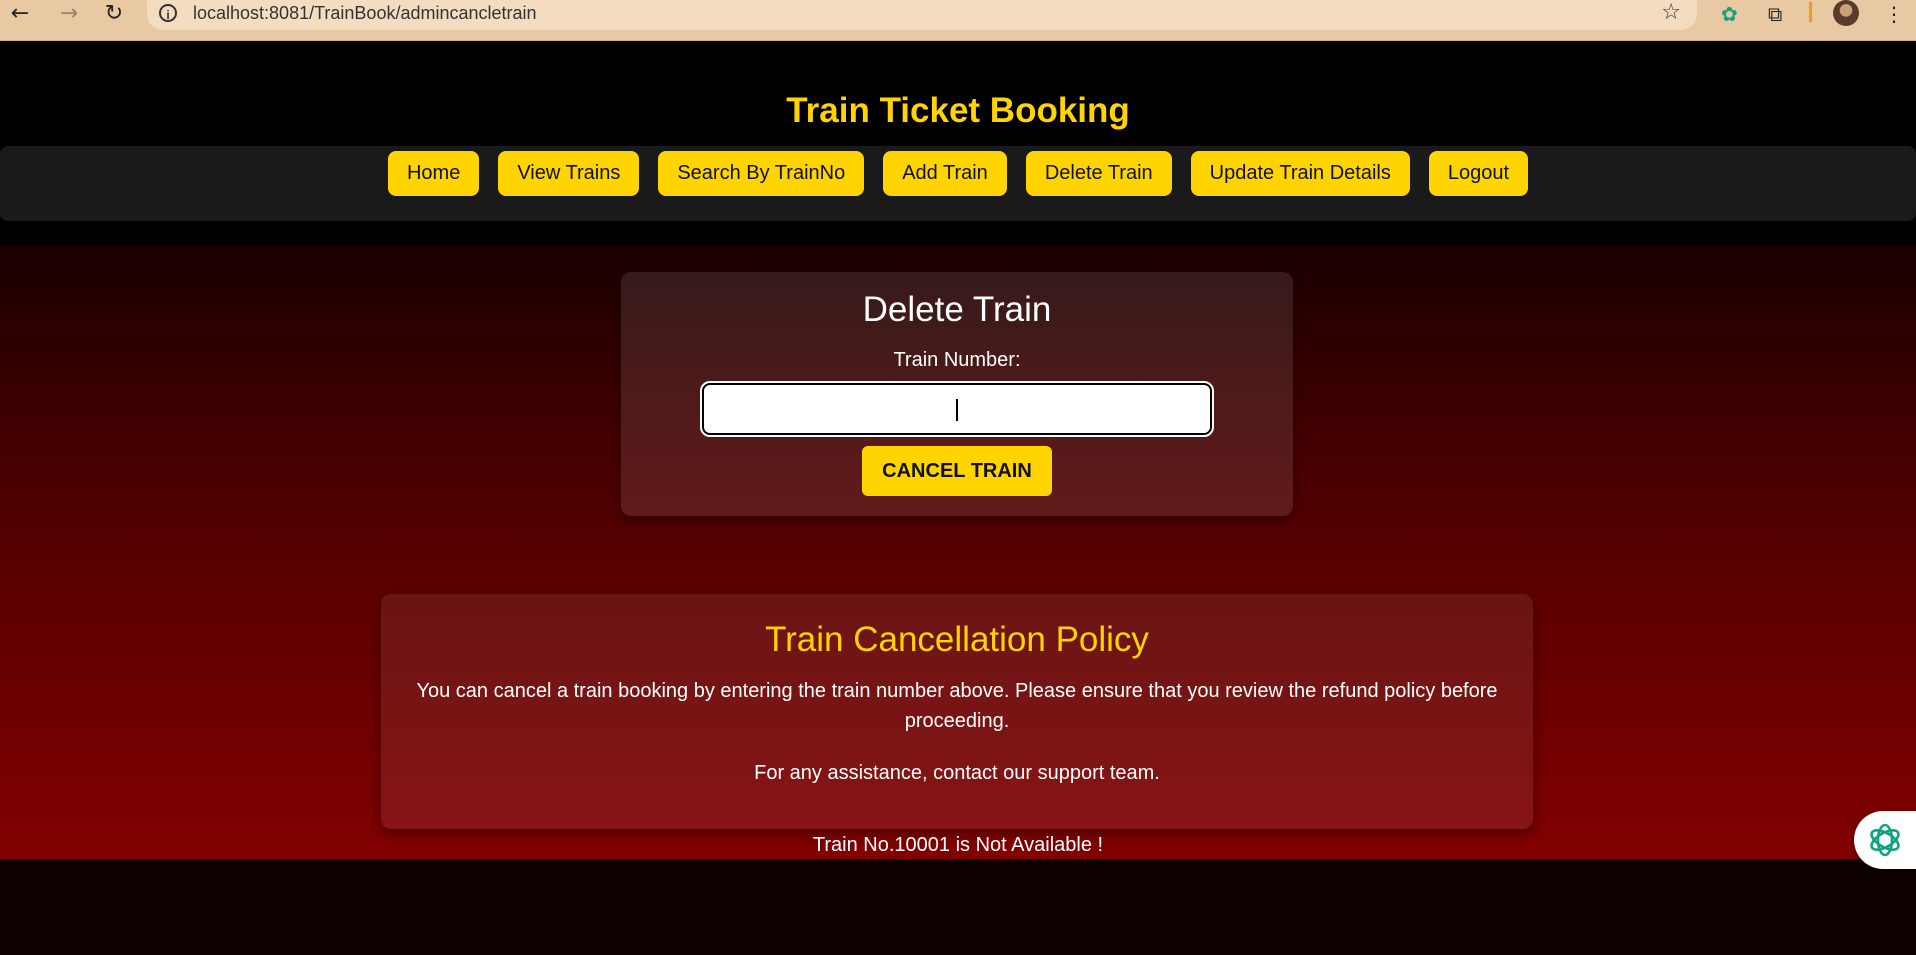 This screenshot has width=1916, height=955. Describe the element at coordinates (957, 410) in the screenshot. I see `text-caret` at that location.